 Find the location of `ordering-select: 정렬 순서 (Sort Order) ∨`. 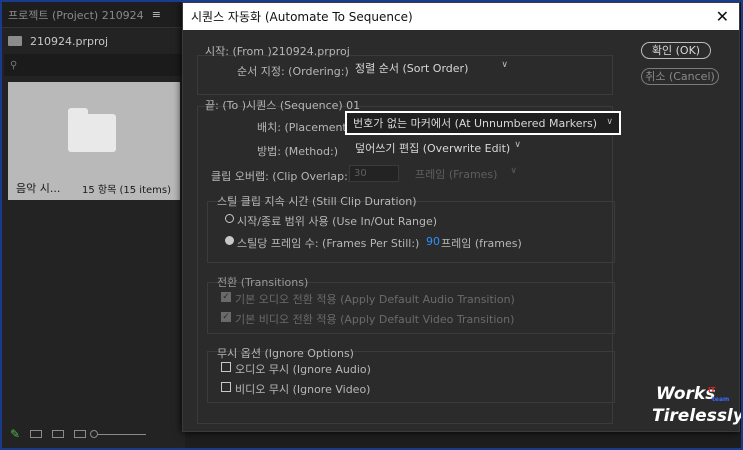

ordering-select: 정렬 순서 (Sort Order) ∨ is located at coordinates (431, 68).